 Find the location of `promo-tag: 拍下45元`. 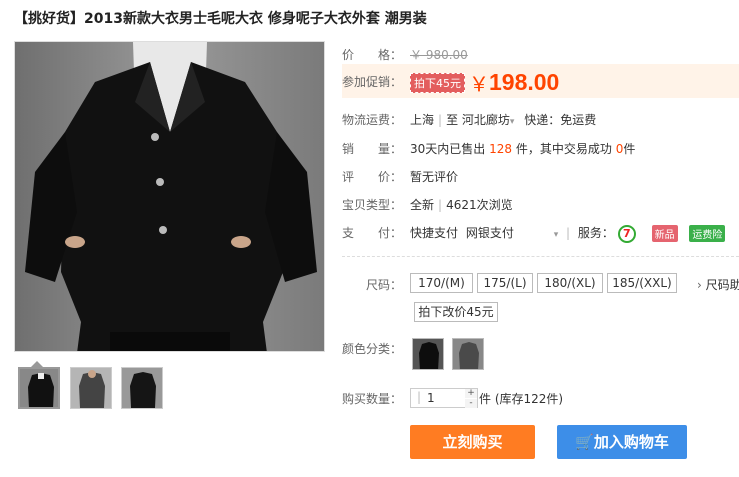

promo-tag: 拍下45元 is located at coordinates (437, 82).